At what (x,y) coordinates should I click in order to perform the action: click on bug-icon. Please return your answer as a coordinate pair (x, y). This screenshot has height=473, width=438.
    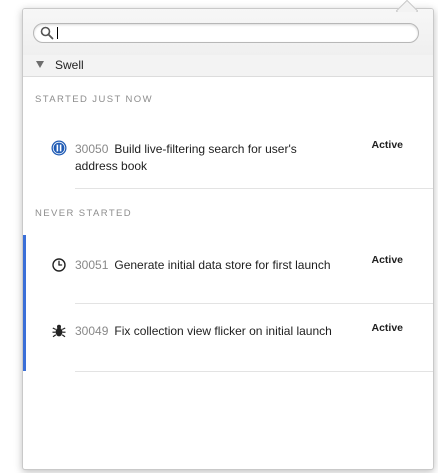
    Looking at the image, I should click on (59, 331).